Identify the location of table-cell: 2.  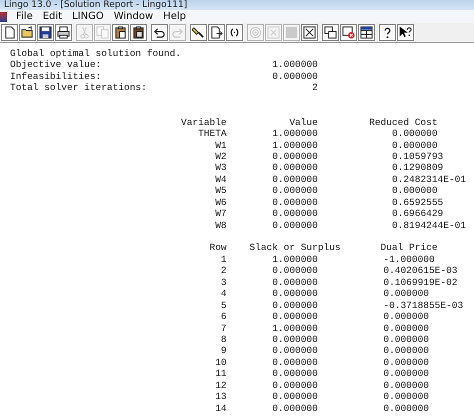
(223, 270).